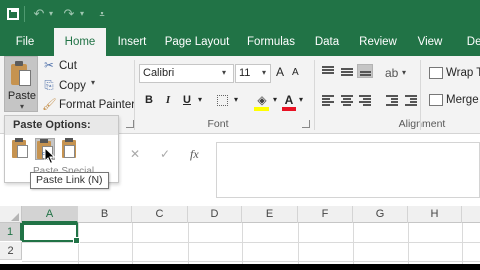 This screenshot has width=480, height=270. What do you see at coordinates (135, 154) in the screenshot?
I see `cancel-icon: ✕` at bounding box center [135, 154].